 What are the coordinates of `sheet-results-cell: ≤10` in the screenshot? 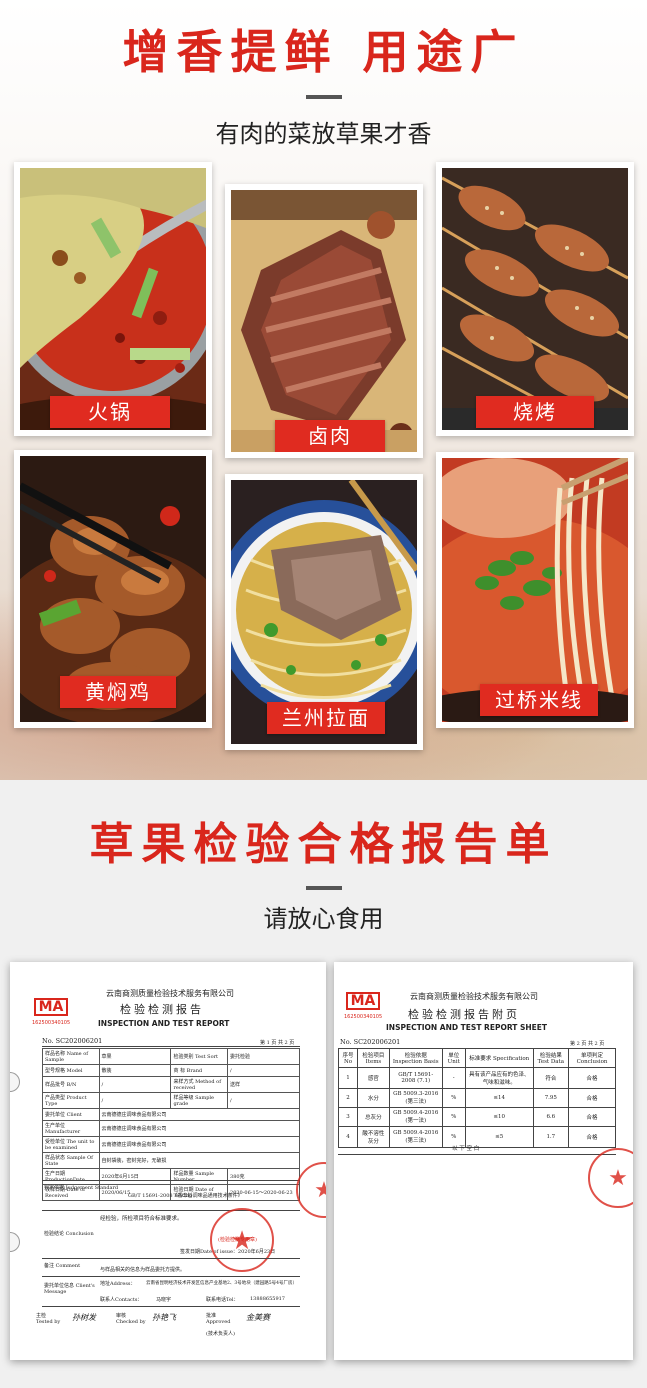 It's located at (499, 1117).